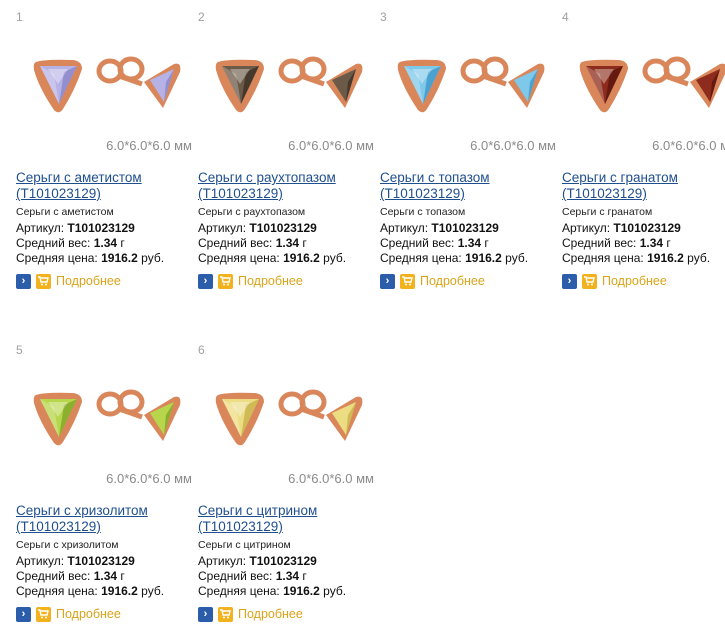 The image size is (725, 640). I want to click on product-subtitle: Серьги с топазом, so click(423, 212).